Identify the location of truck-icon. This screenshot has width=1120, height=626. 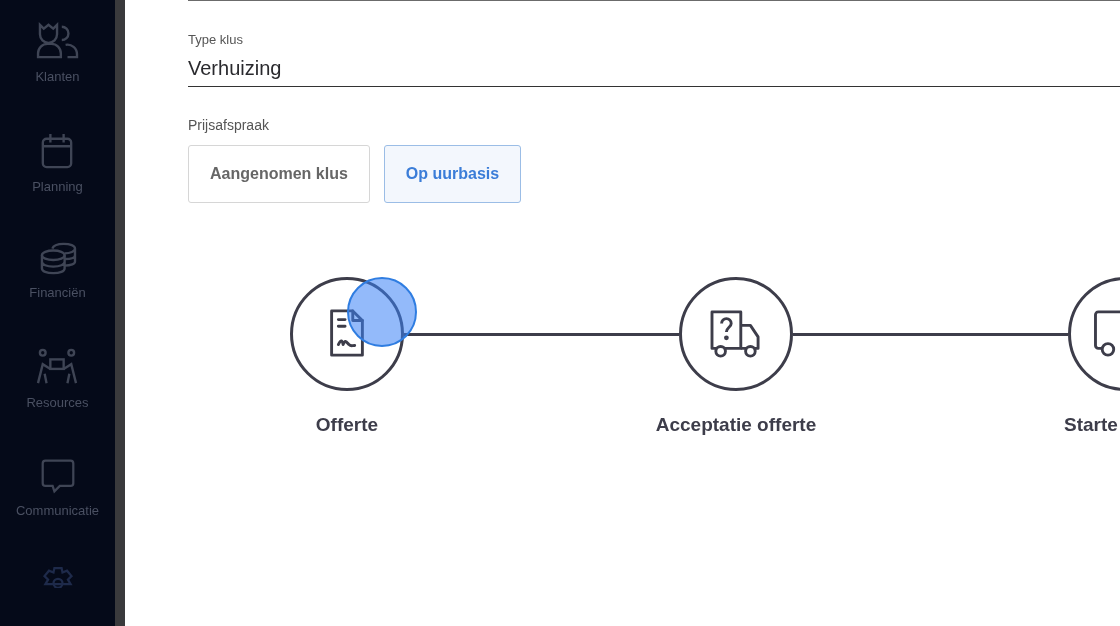
(1106, 334).